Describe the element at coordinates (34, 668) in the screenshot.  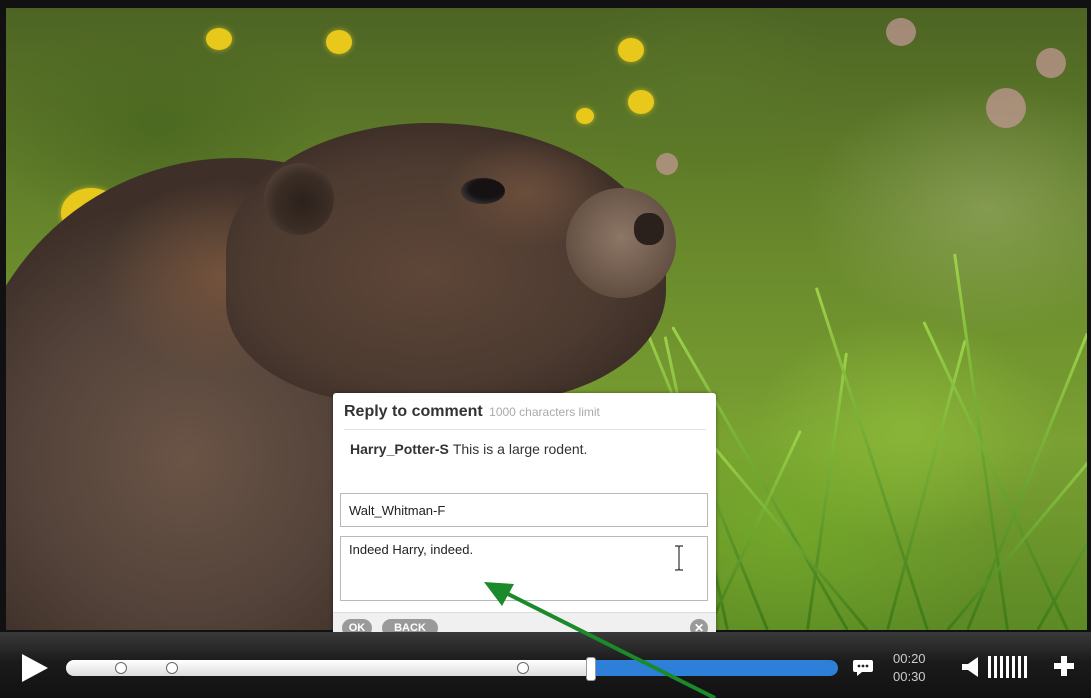
I see `play-icon` at that location.